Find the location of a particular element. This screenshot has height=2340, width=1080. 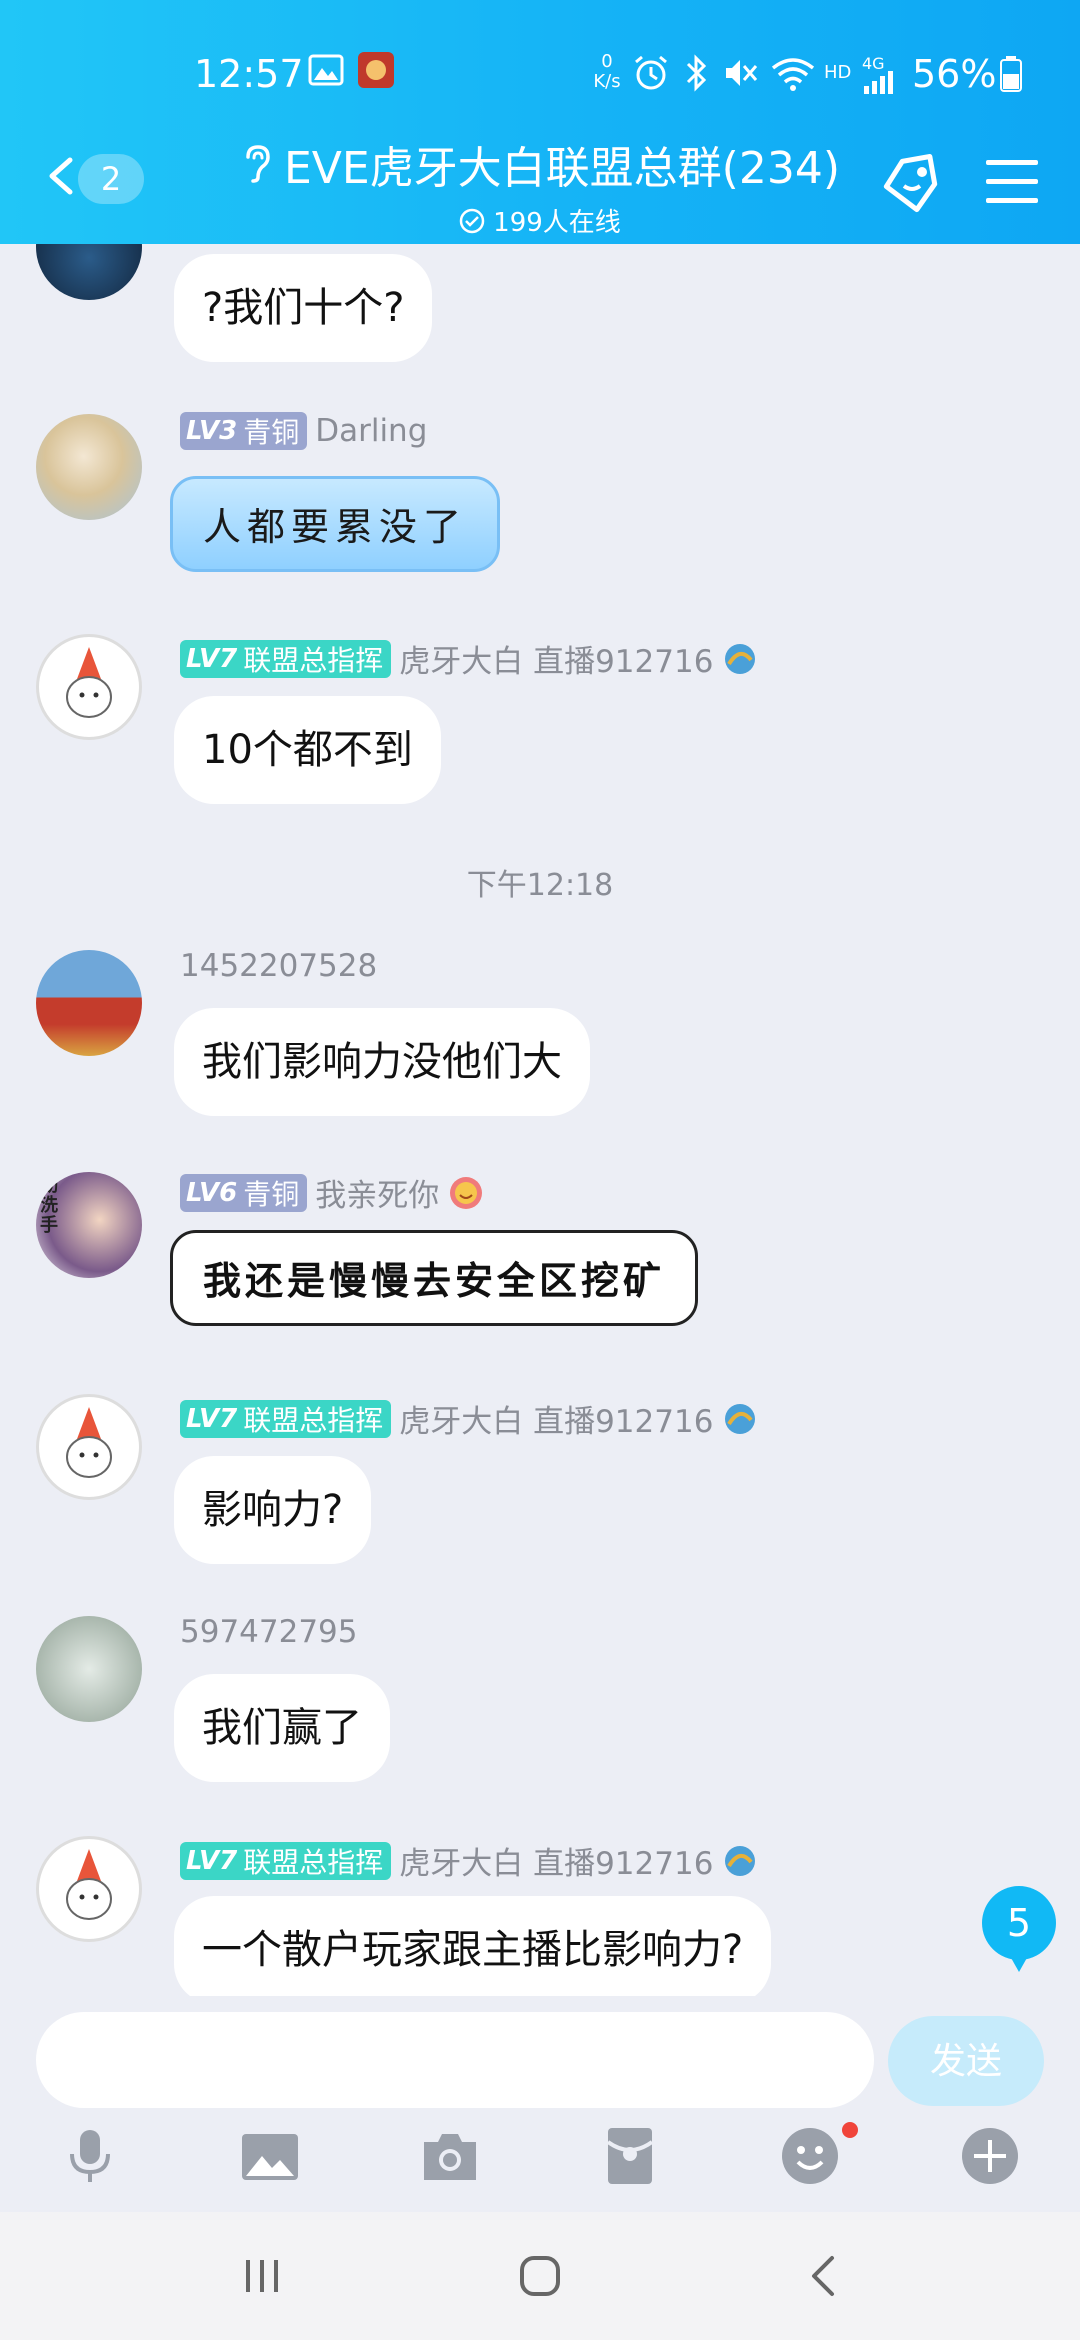

sender-name: 1452207528 is located at coordinates (278, 966).